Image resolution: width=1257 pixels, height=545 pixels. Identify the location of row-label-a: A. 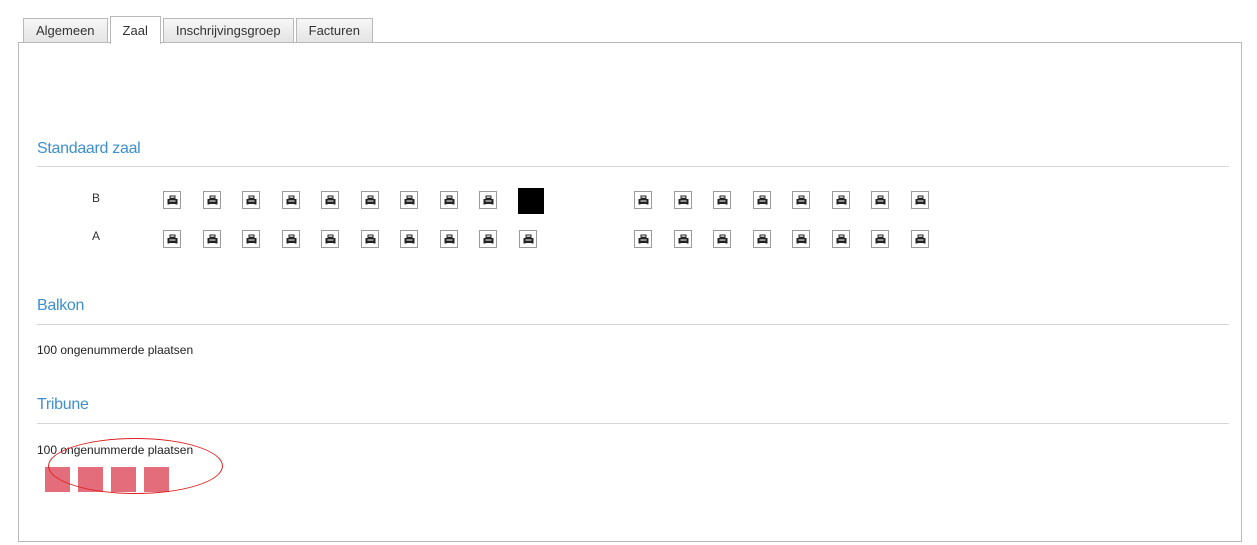
(96, 236).